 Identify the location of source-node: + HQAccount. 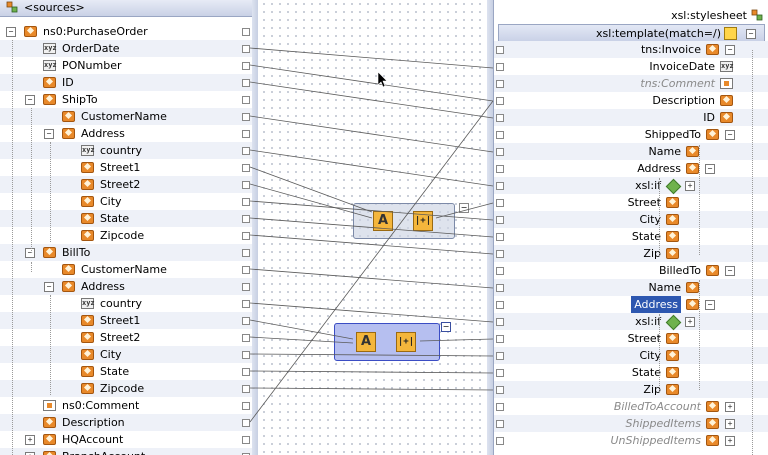
(126, 439).